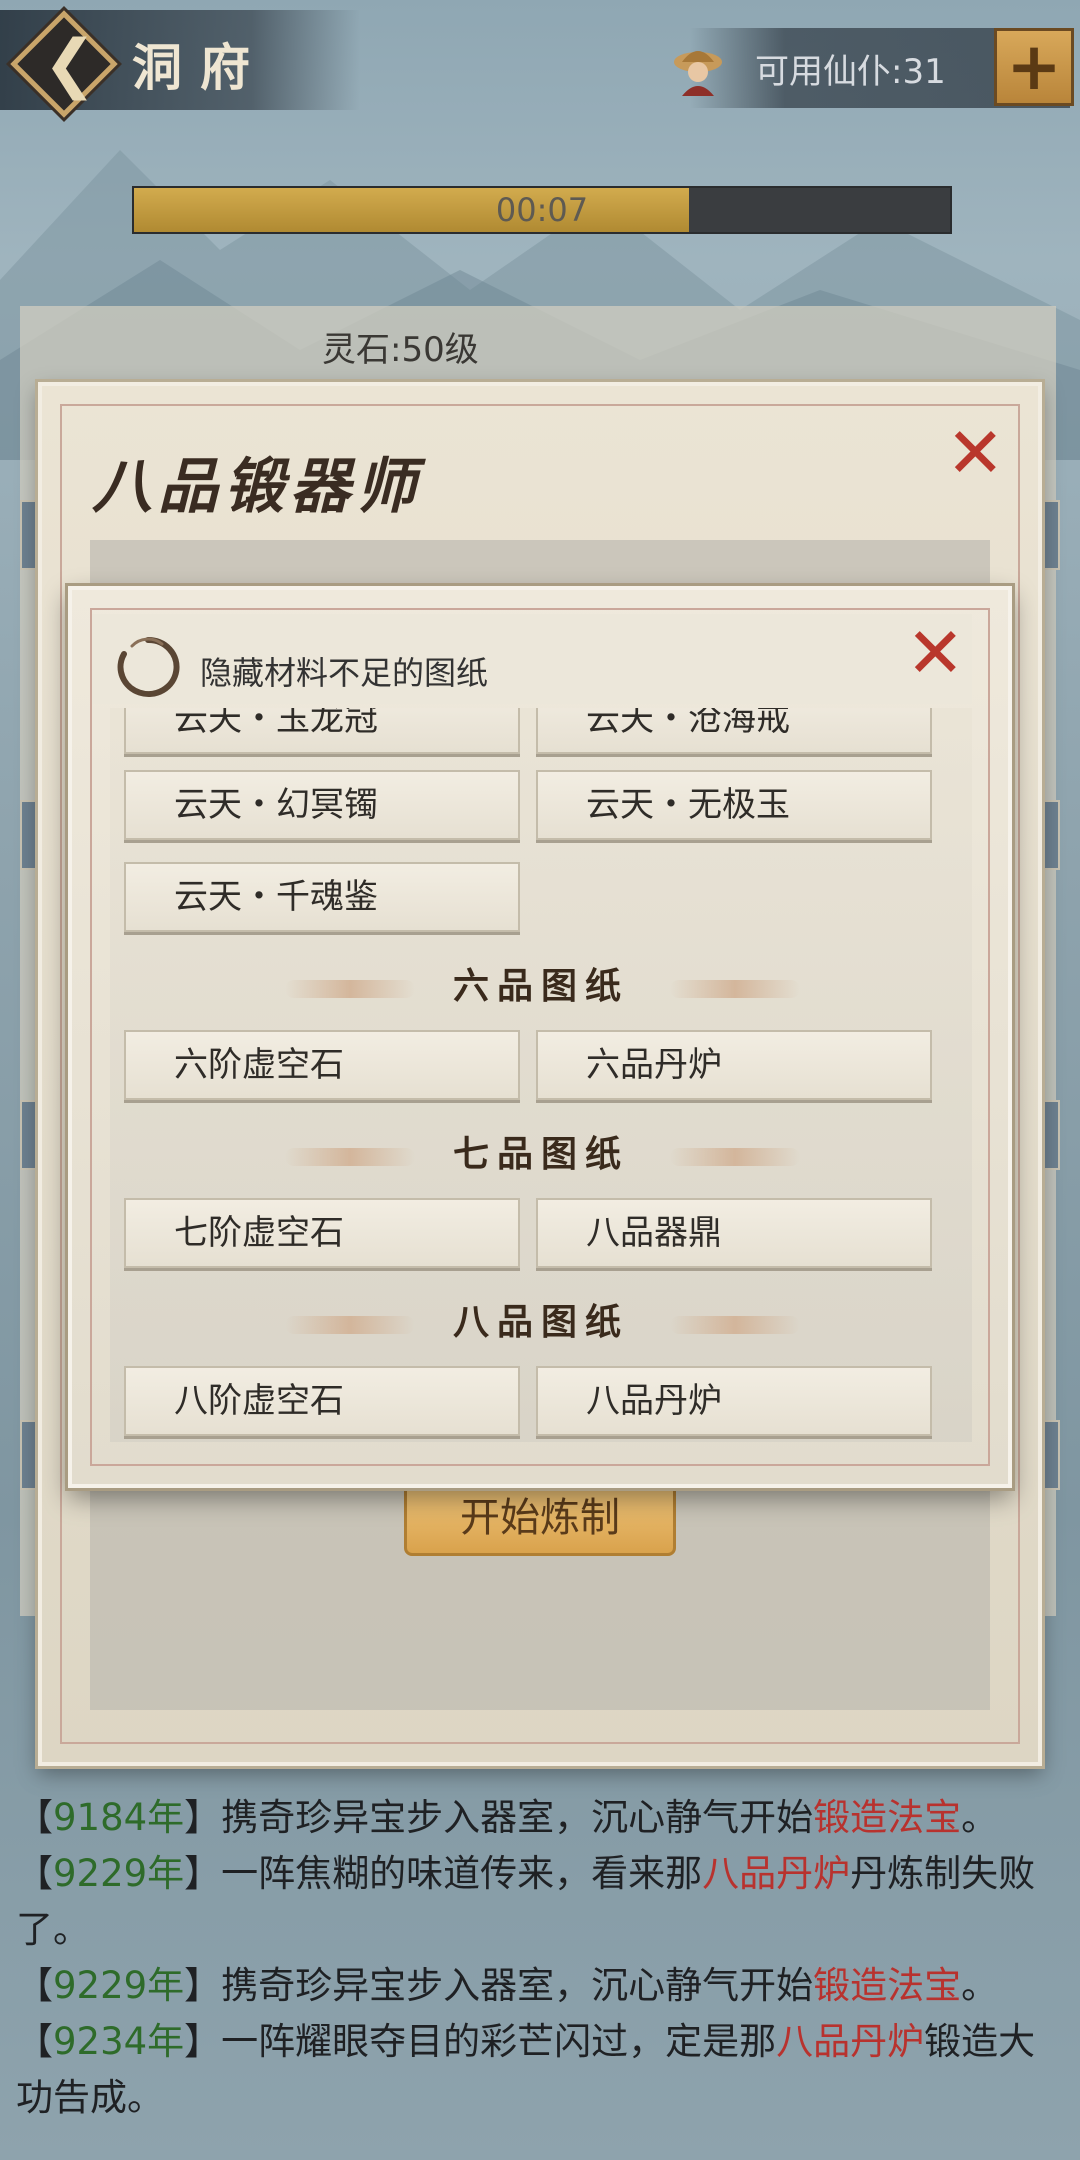 This screenshot has height=2160, width=1080. What do you see at coordinates (540, 1518) in the screenshot?
I see `start-forging-button: 开始炼制` at bounding box center [540, 1518].